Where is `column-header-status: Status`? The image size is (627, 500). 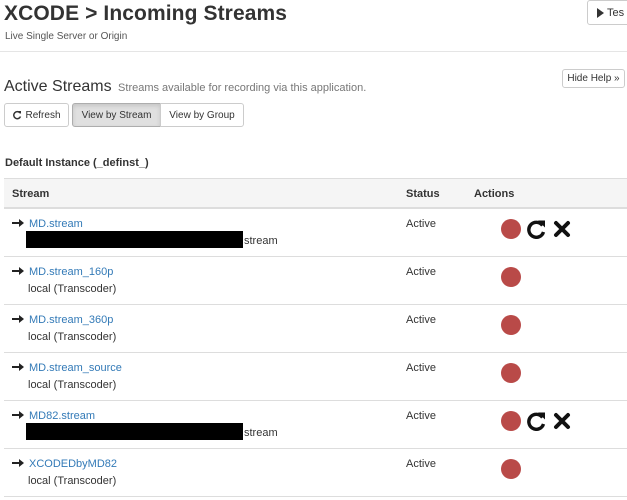
column-header-status: Status is located at coordinates (423, 194).